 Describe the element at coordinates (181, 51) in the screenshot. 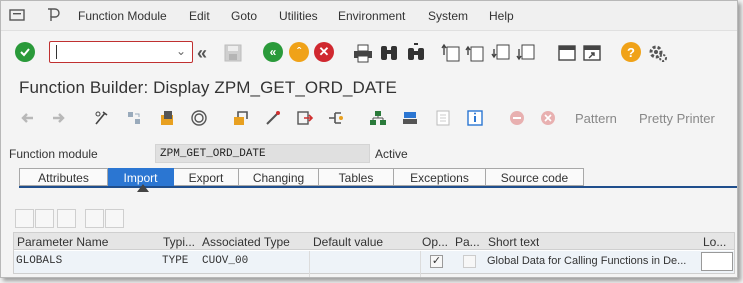

I see `chevron-down-icon: ⌄` at that location.